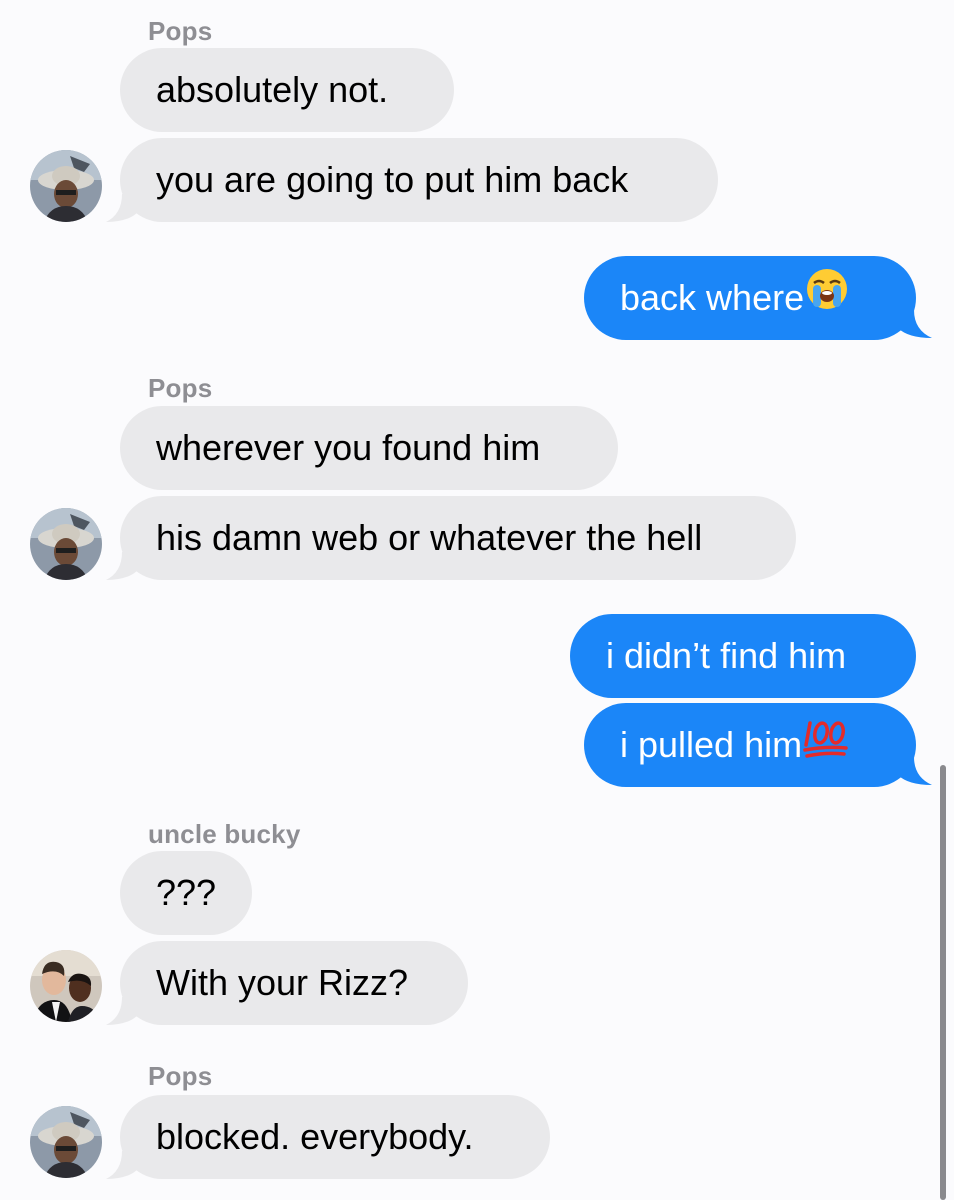 Image resolution: width=954 pixels, height=1200 pixels. Describe the element at coordinates (743, 656) in the screenshot. I see `outgoing-message-bubble: i didn’t find him` at that location.